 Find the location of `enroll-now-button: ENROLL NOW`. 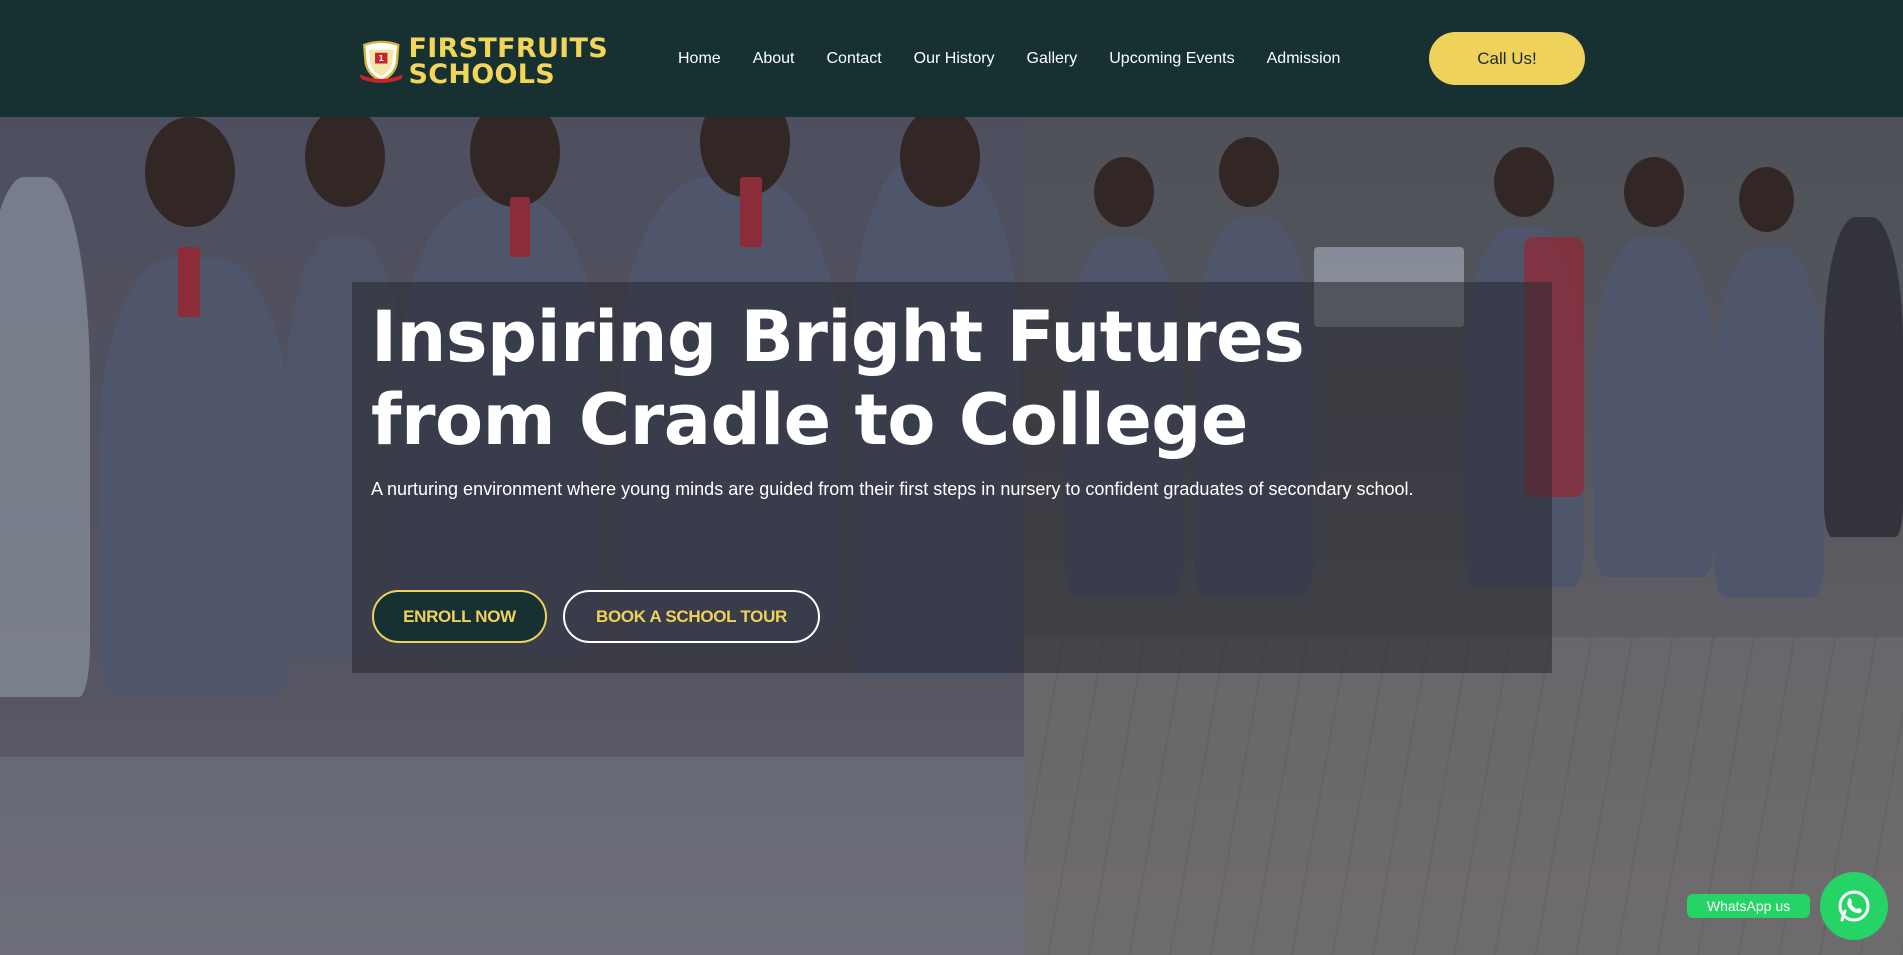

enroll-now-button: ENROLL NOW is located at coordinates (459, 616).